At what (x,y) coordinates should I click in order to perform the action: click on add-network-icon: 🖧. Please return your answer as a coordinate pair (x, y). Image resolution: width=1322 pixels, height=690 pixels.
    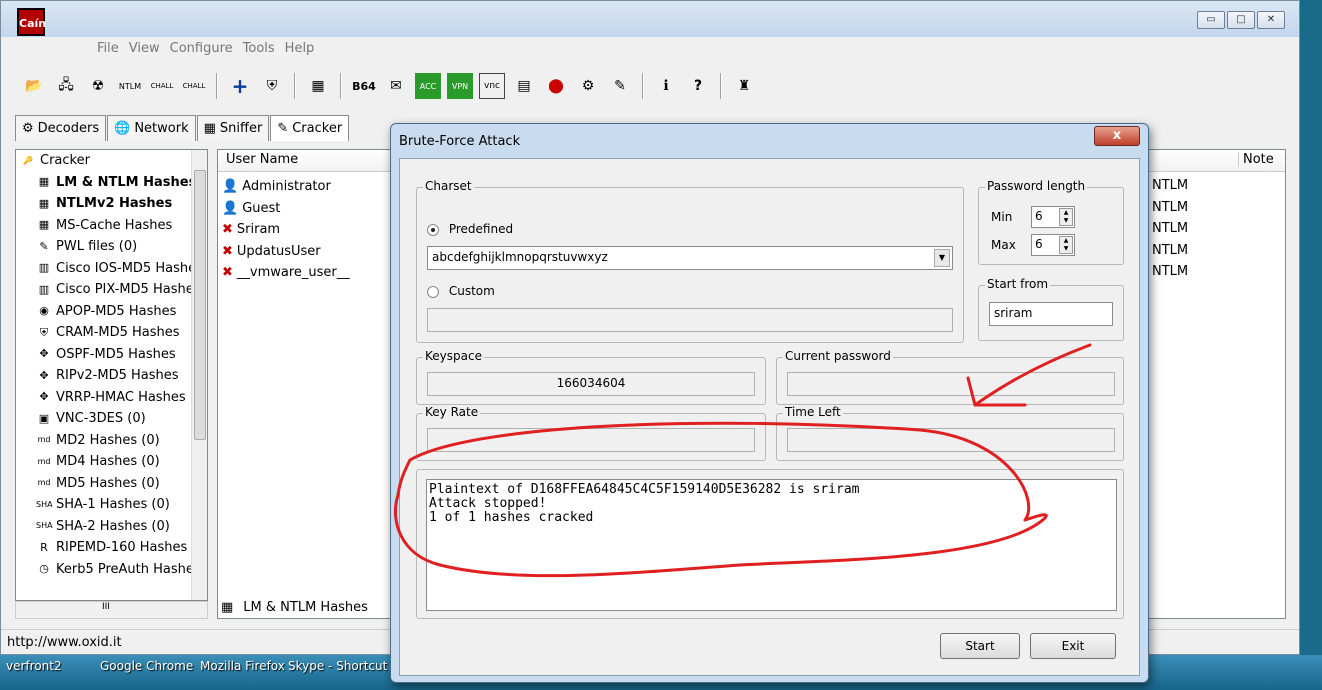
    Looking at the image, I should click on (66, 86).